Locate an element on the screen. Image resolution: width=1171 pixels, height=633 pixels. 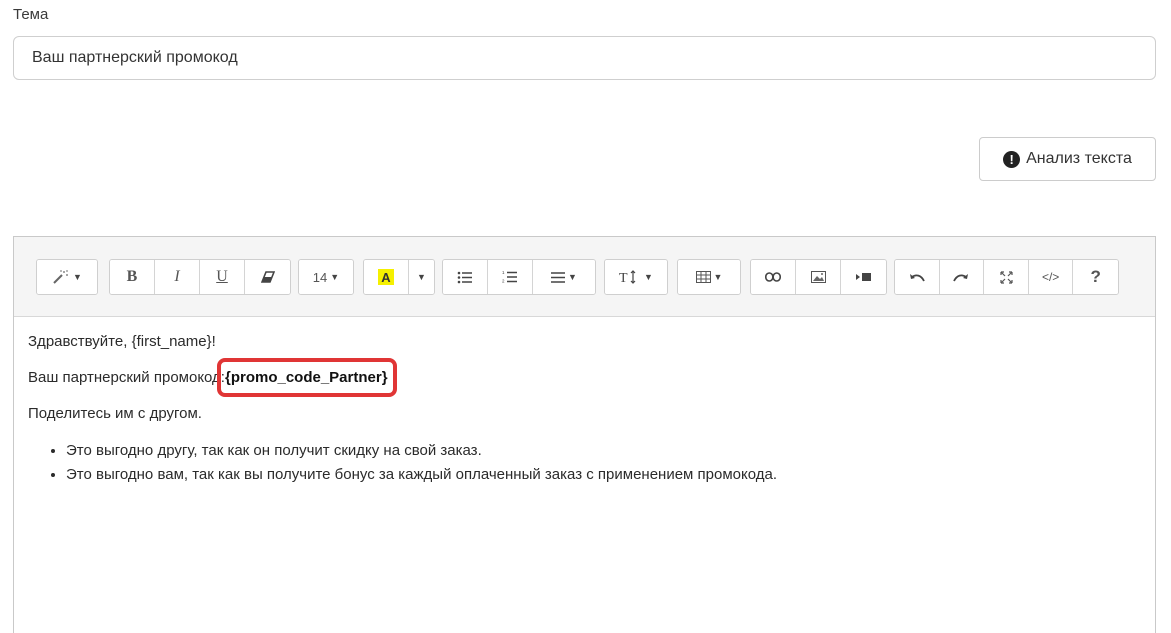
link-icon is located at coordinates (773, 277).